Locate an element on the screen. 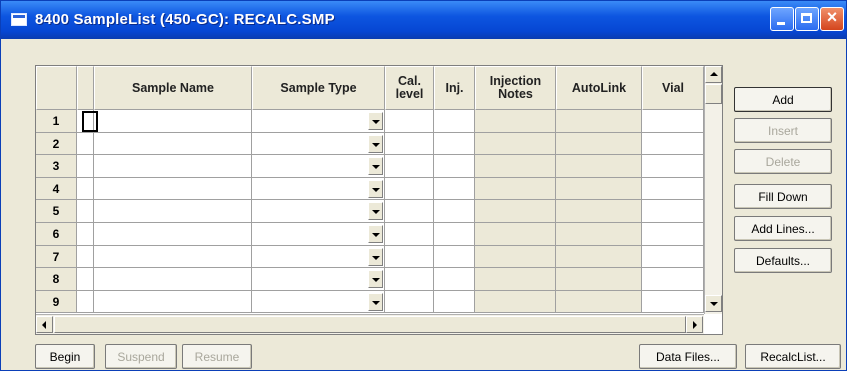 Image resolution: width=847 pixels, height=371 pixels. row-header: 4 is located at coordinates (56, 189).